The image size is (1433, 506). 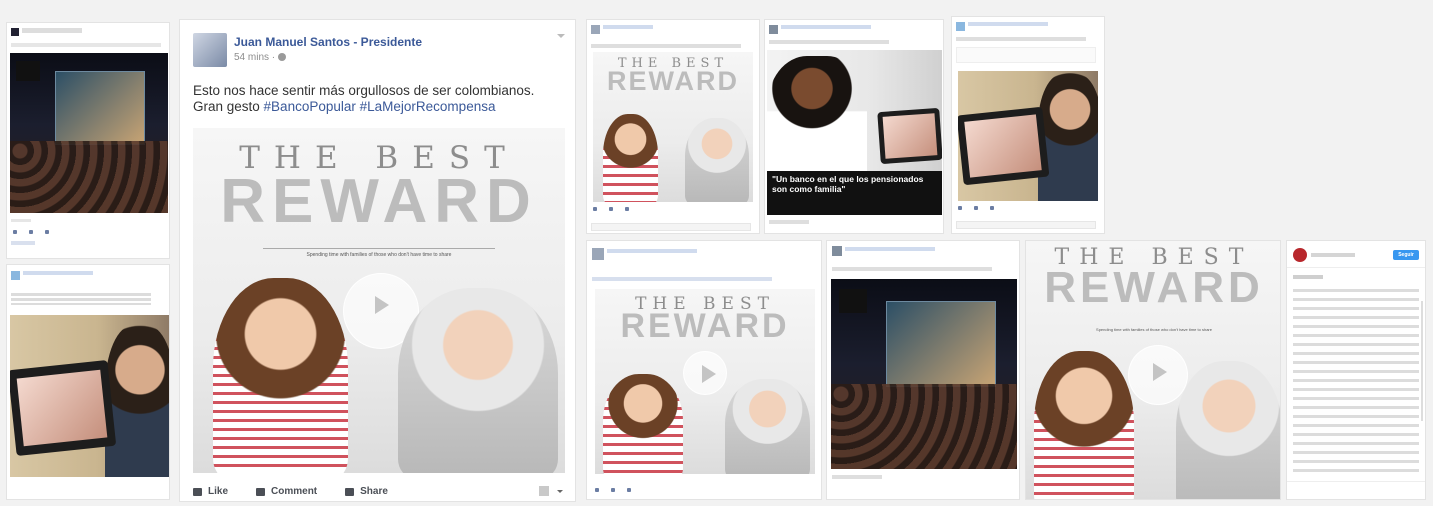 What do you see at coordinates (1406, 255) in the screenshot?
I see `follow-button: Seguir` at bounding box center [1406, 255].